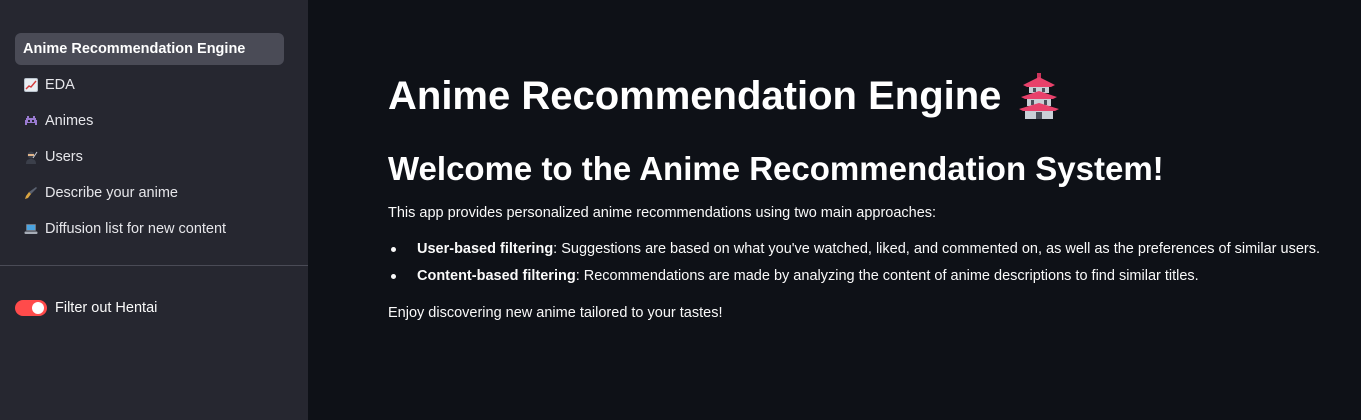  Describe the element at coordinates (106, 308) in the screenshot. I see `toggle-label: Filter out Hentai` at that location.